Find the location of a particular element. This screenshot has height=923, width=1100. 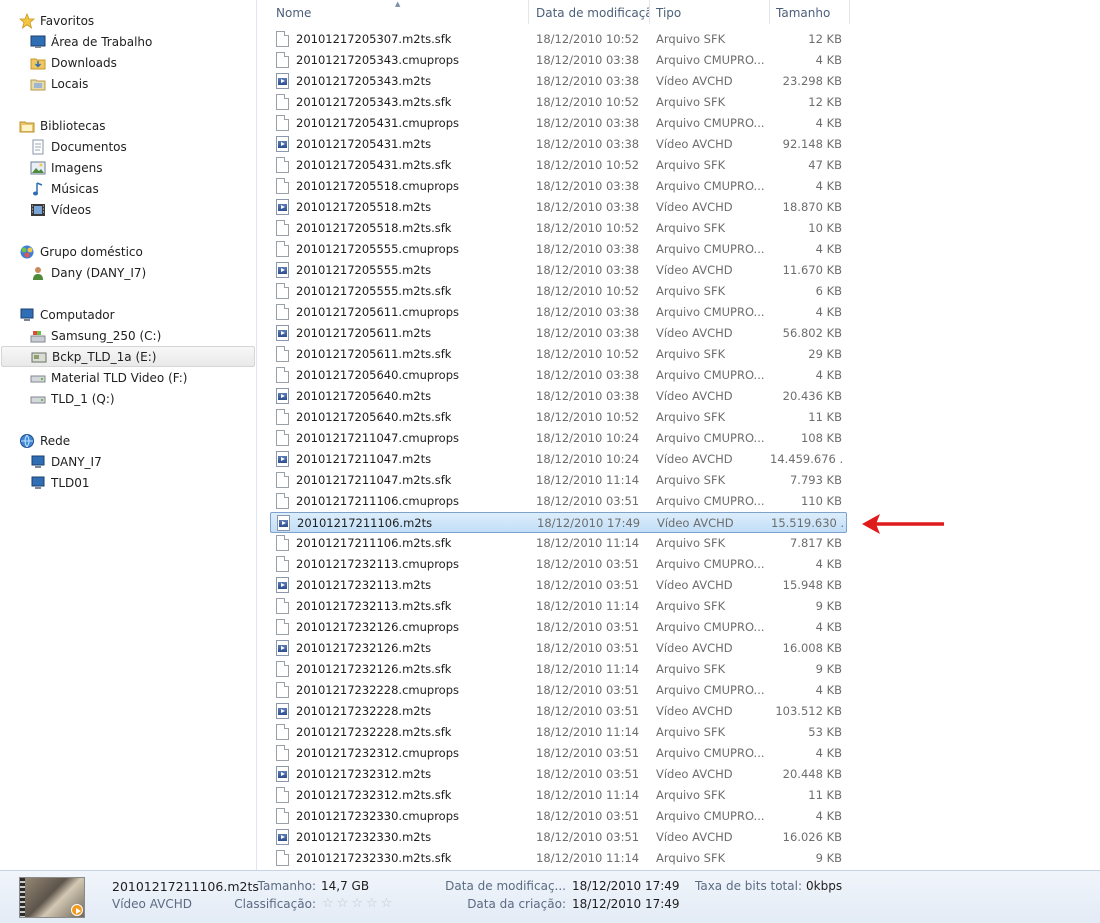

nav-item-videos: Vídeos is located at coordinates (60, 210).